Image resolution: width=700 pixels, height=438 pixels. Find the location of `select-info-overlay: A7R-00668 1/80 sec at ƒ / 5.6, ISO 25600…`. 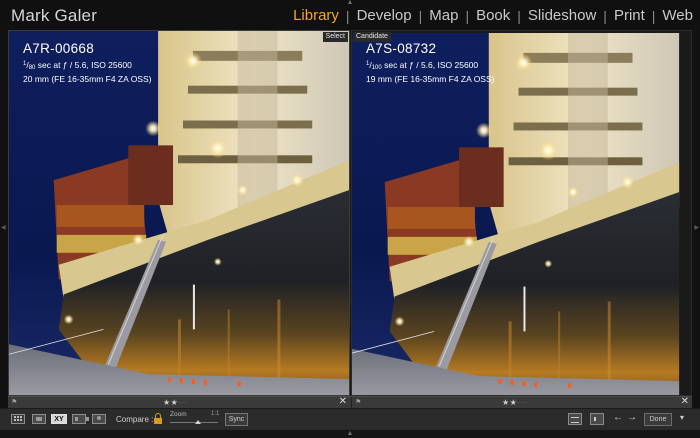

select-info-overlay: A7R-00668 1/80 sec at ƒ / 5.6, ISO 25600… is located at coordinates (87, 63).